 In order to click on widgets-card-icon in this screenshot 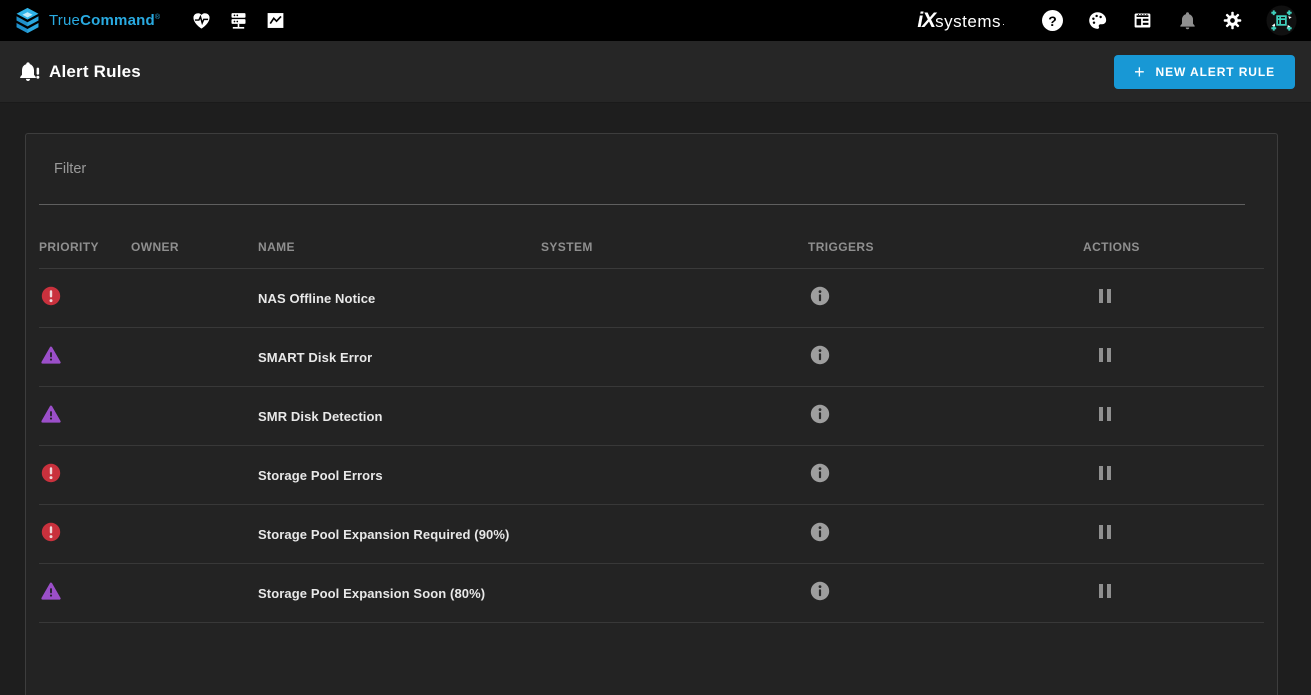, I will do `click(1142, 21)`.